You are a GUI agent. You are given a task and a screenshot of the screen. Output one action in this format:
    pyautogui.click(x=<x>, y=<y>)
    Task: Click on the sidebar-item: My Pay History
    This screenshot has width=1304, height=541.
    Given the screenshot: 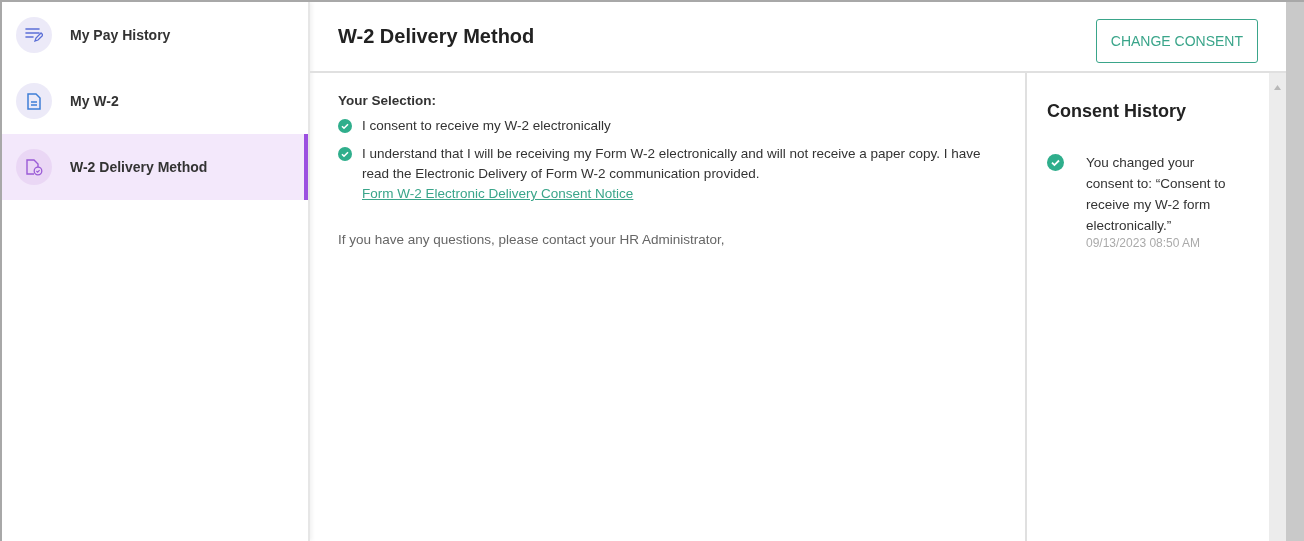 What is the action you would take?
    pyautogui.click(x=155, y=35)
    